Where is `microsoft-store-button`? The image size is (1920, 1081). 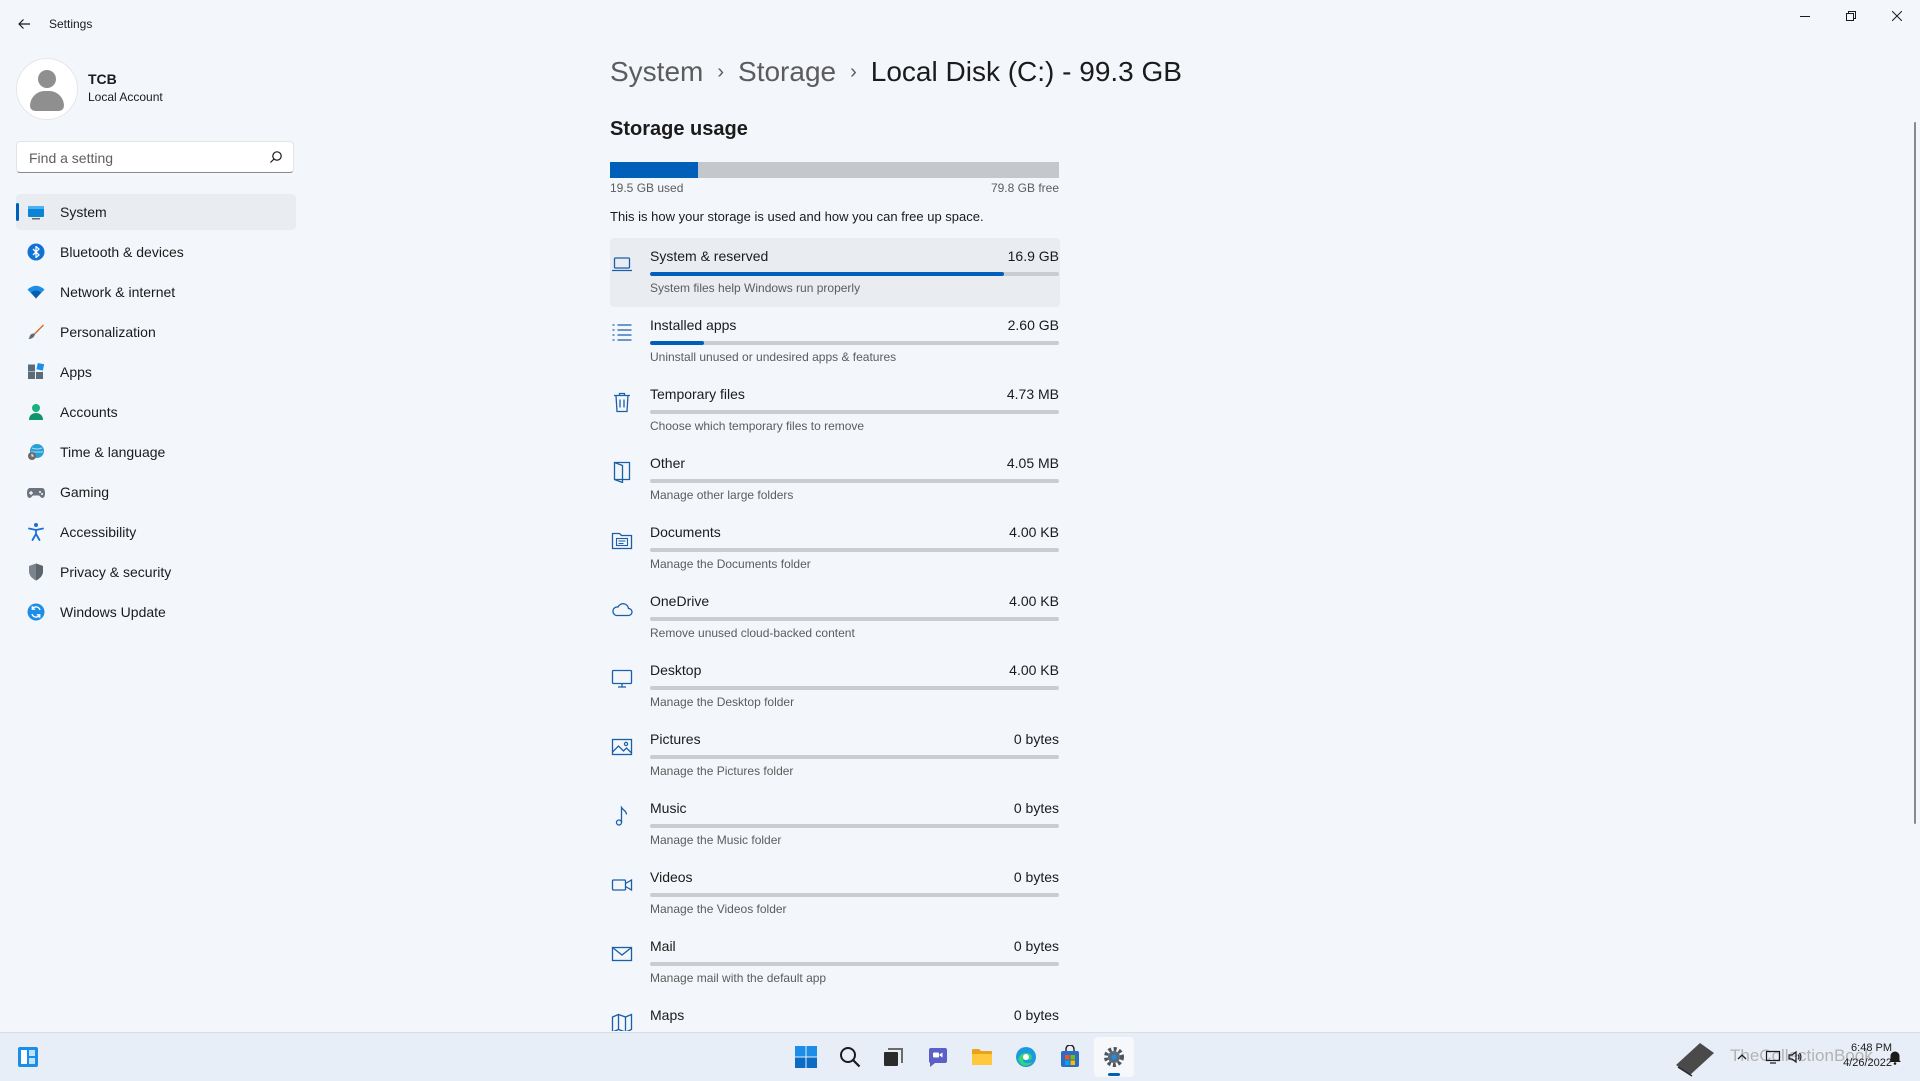
microsoft-store-button is located at coordinates (1070, 1057).